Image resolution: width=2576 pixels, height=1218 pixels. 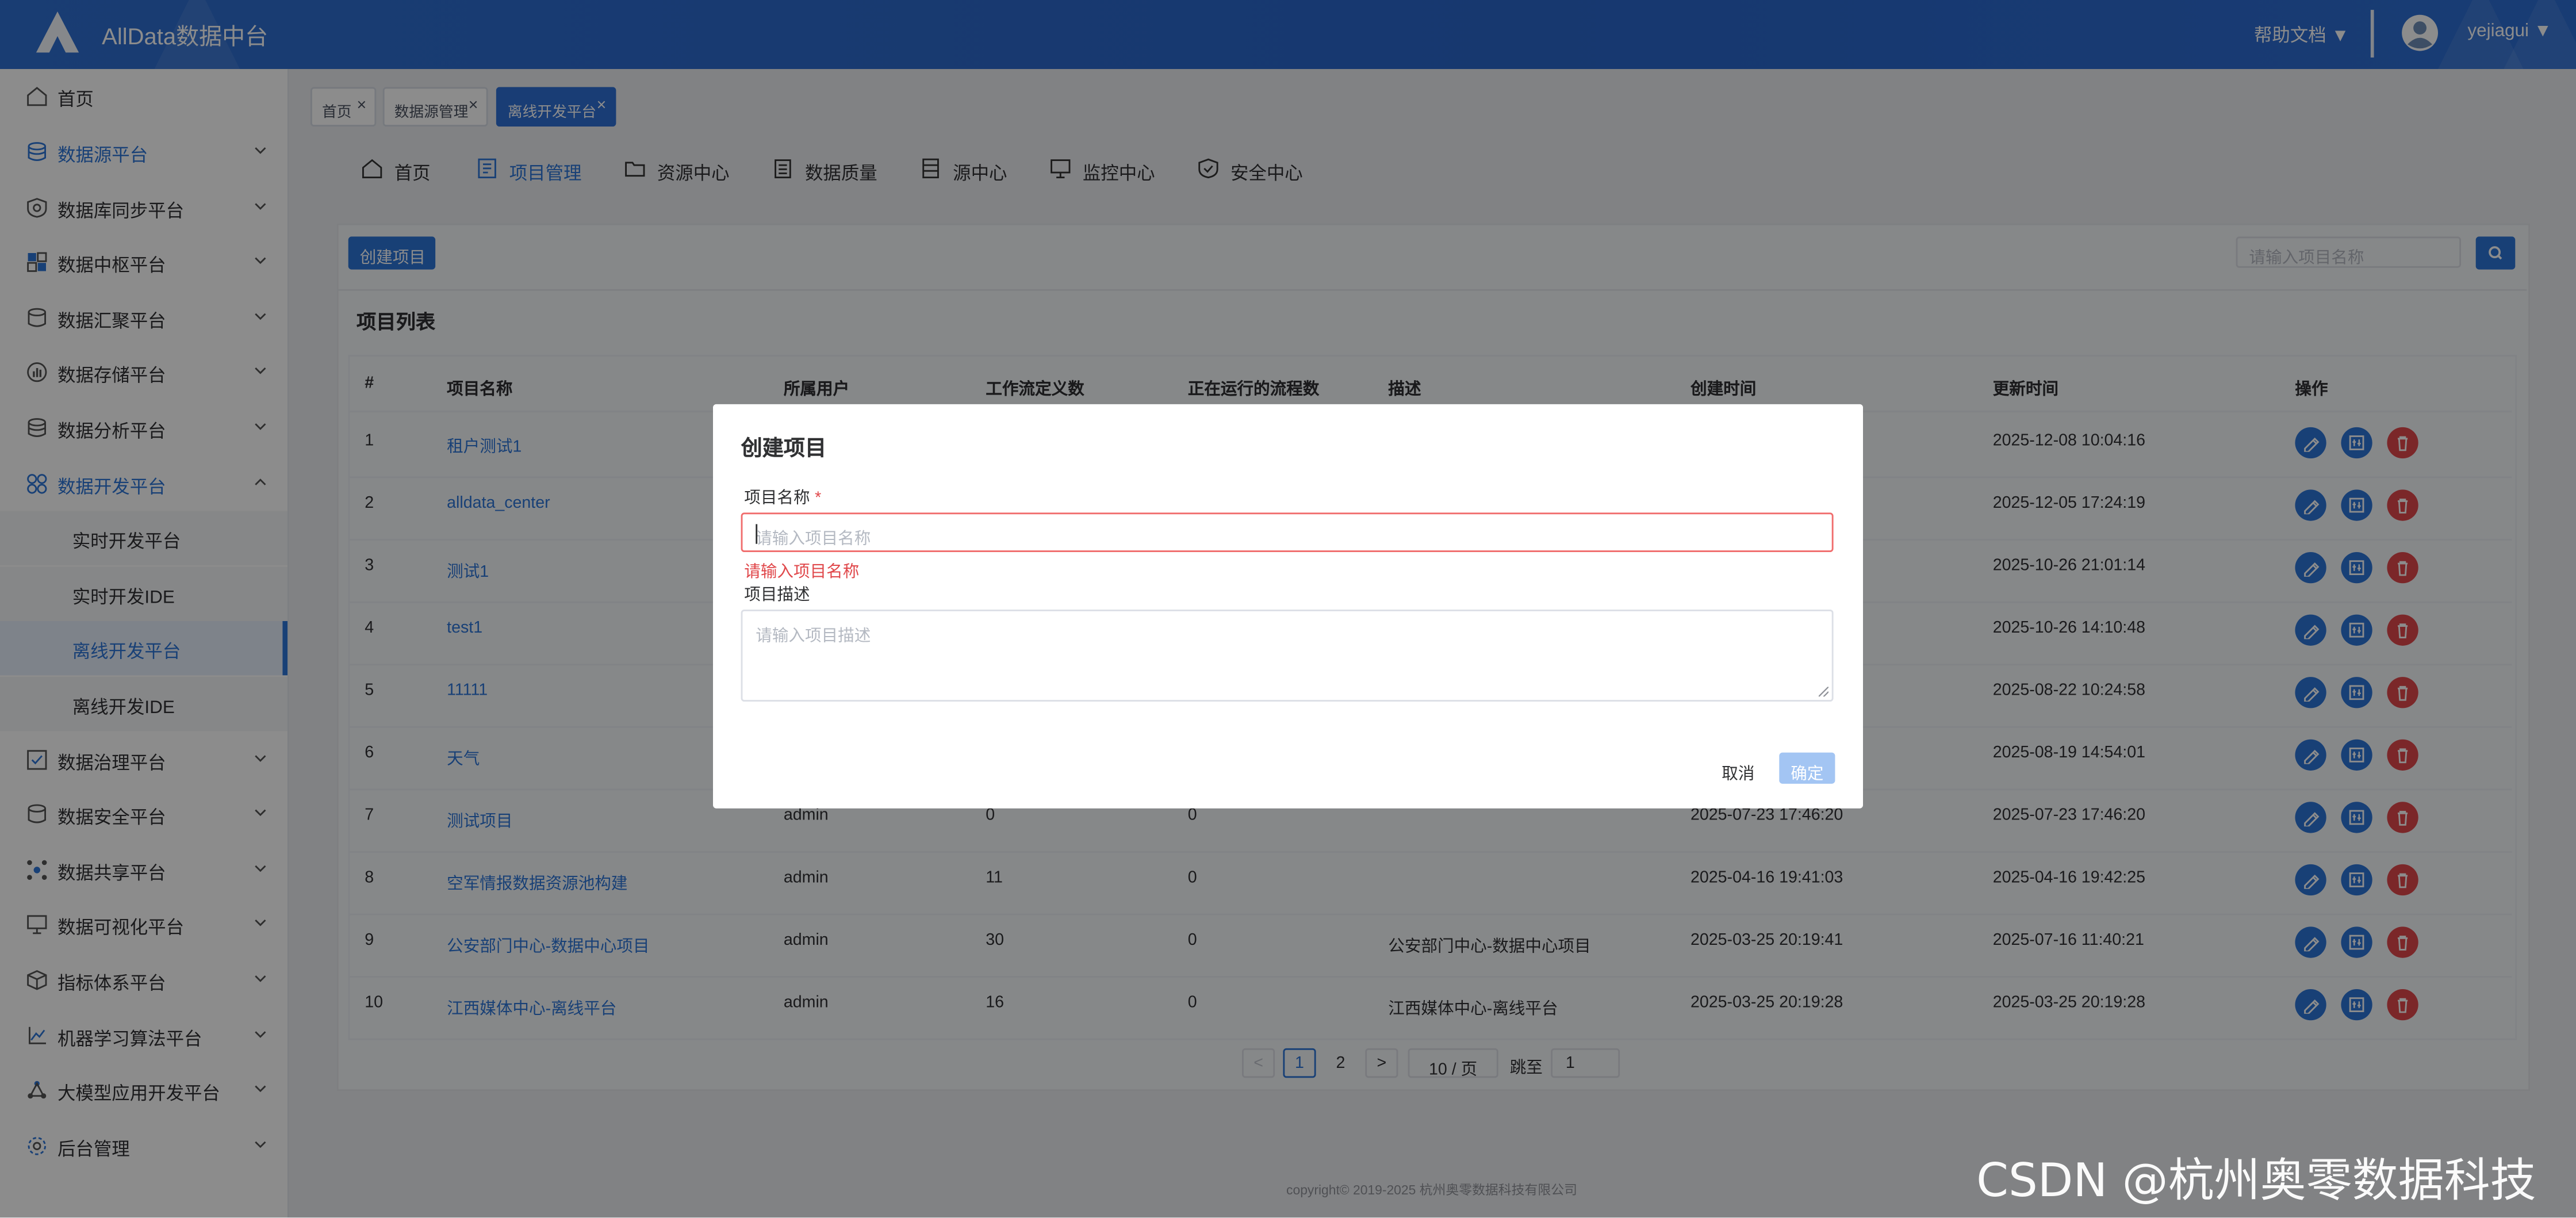 I want to click on confirm-button: 确定, so click(x=1807, y=768).